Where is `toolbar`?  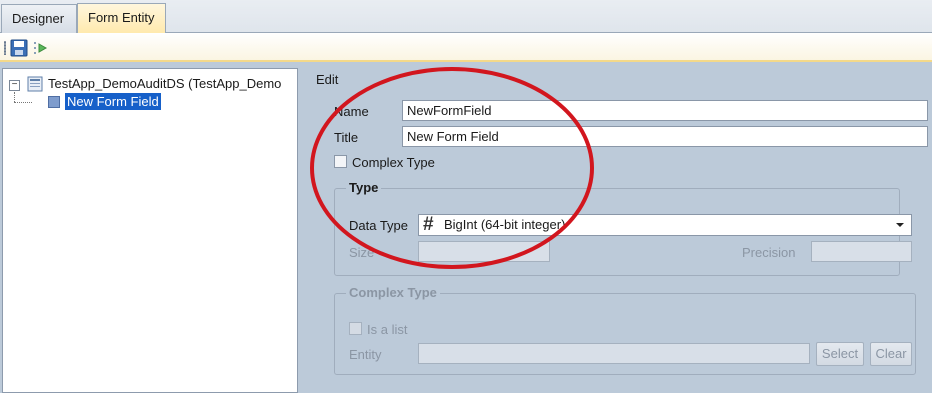
toolbar is located at coordinates (466, 47).